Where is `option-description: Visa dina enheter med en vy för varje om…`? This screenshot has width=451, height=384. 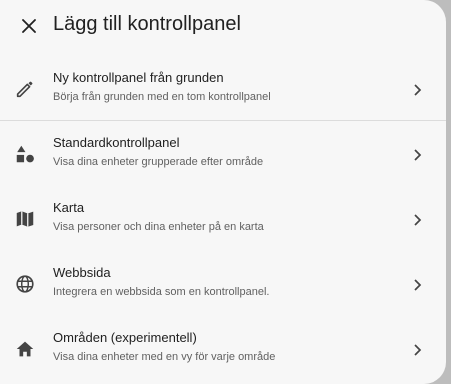
option-description: Visa dina enheter med en vy för varje om… is located at coordinates (164, 357).